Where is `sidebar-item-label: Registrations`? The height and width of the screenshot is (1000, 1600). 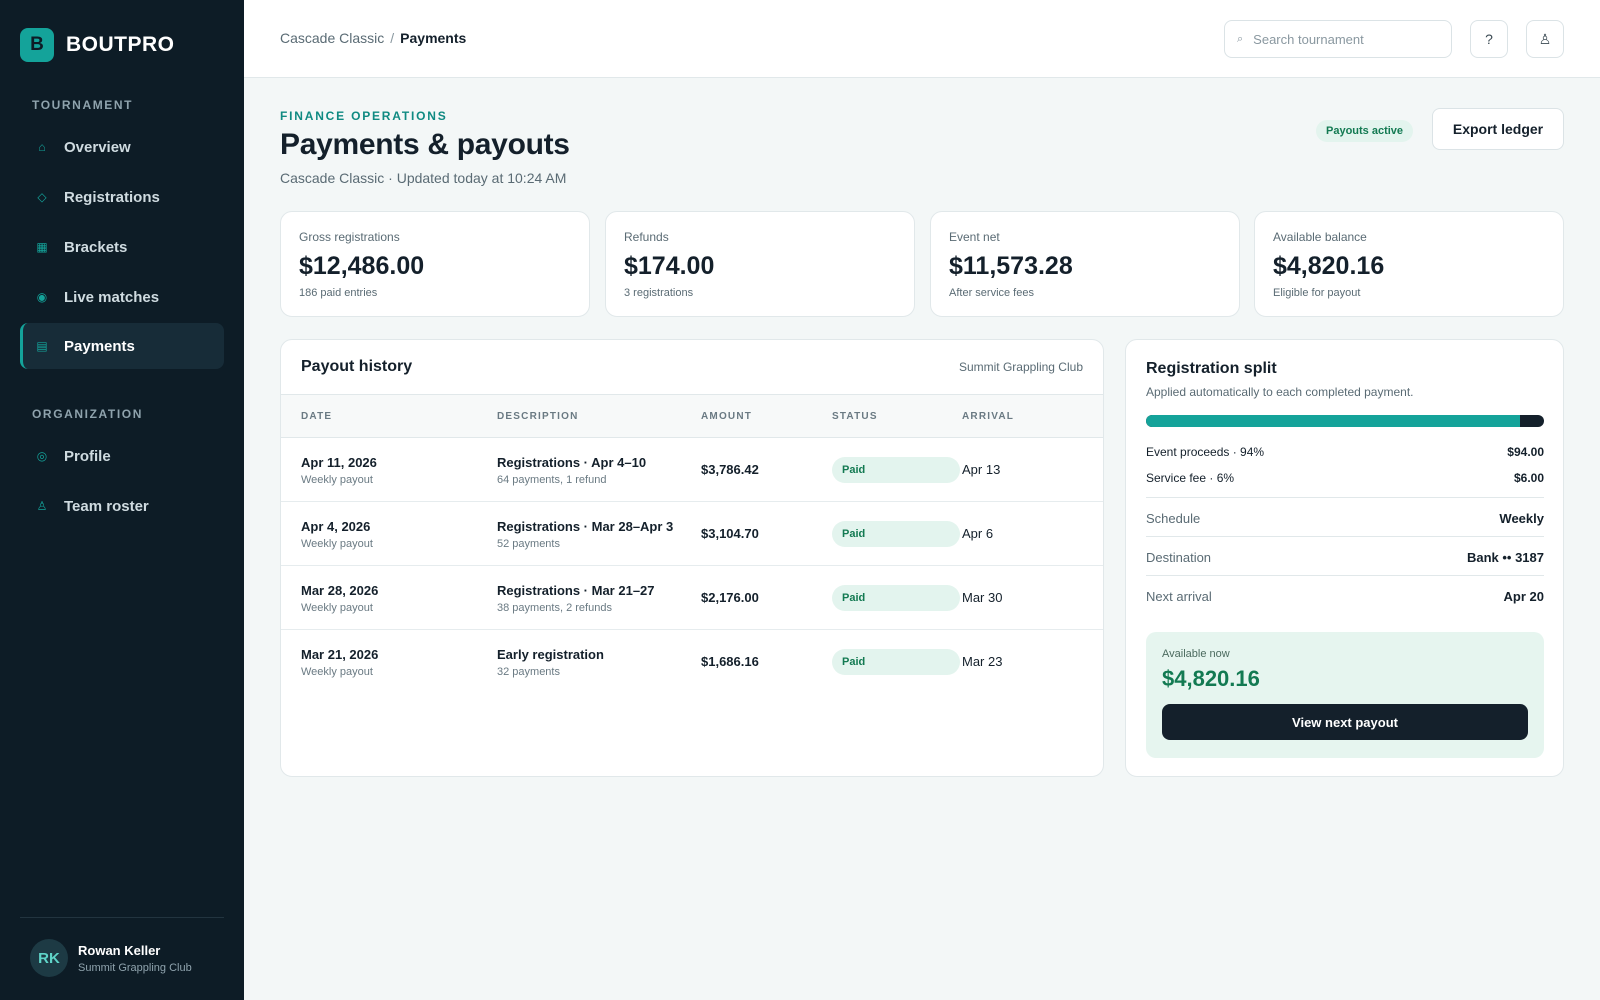 sidebar-item-label: Registrations is located at coordinates (112, 197).